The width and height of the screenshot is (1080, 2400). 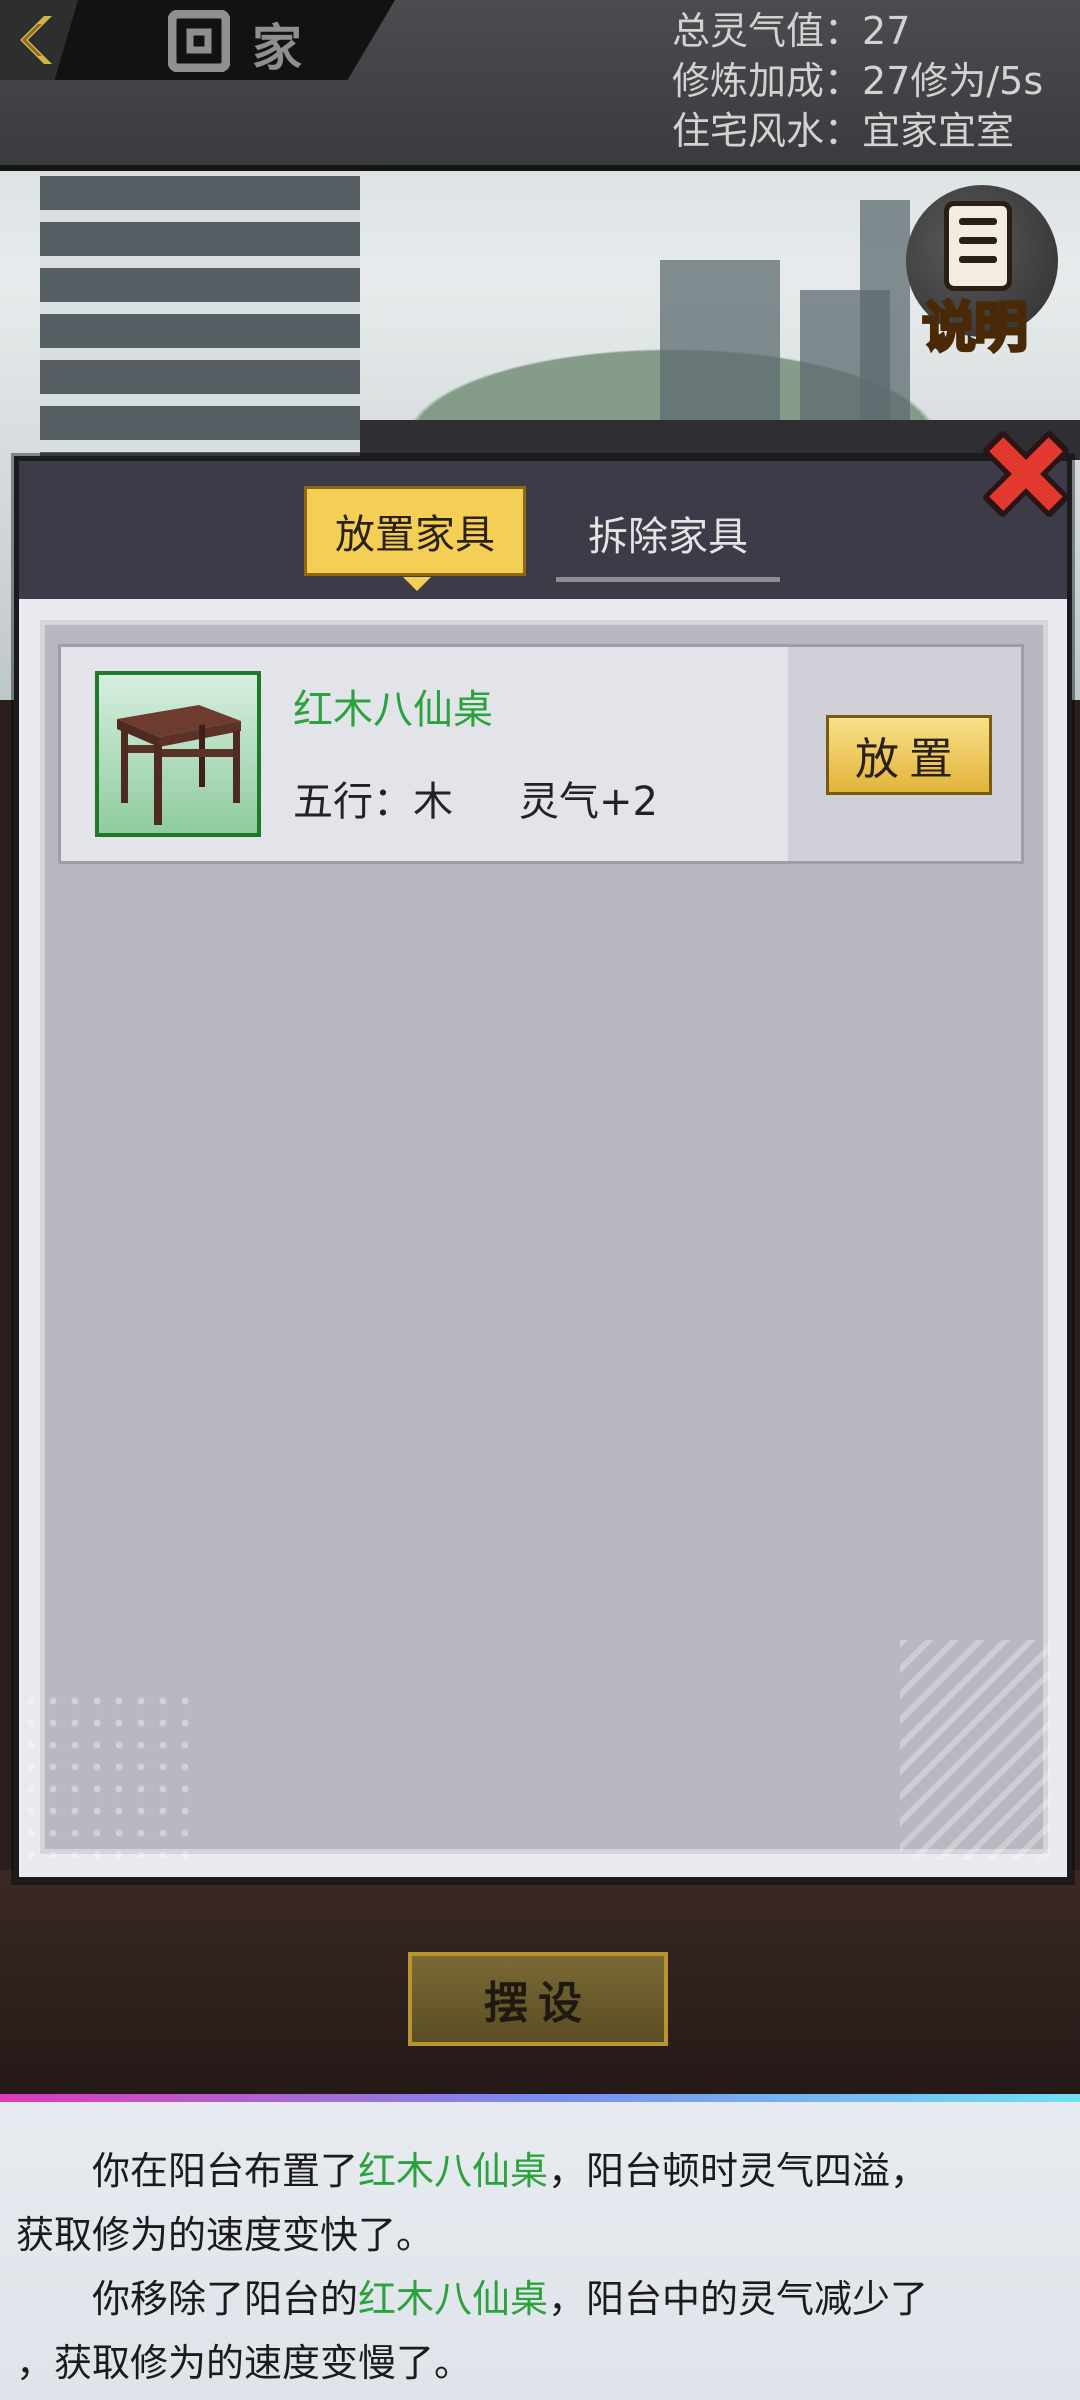 I want to click on log-text: ，获取修为的速度变慢了。, so click(x=244, y=2363).